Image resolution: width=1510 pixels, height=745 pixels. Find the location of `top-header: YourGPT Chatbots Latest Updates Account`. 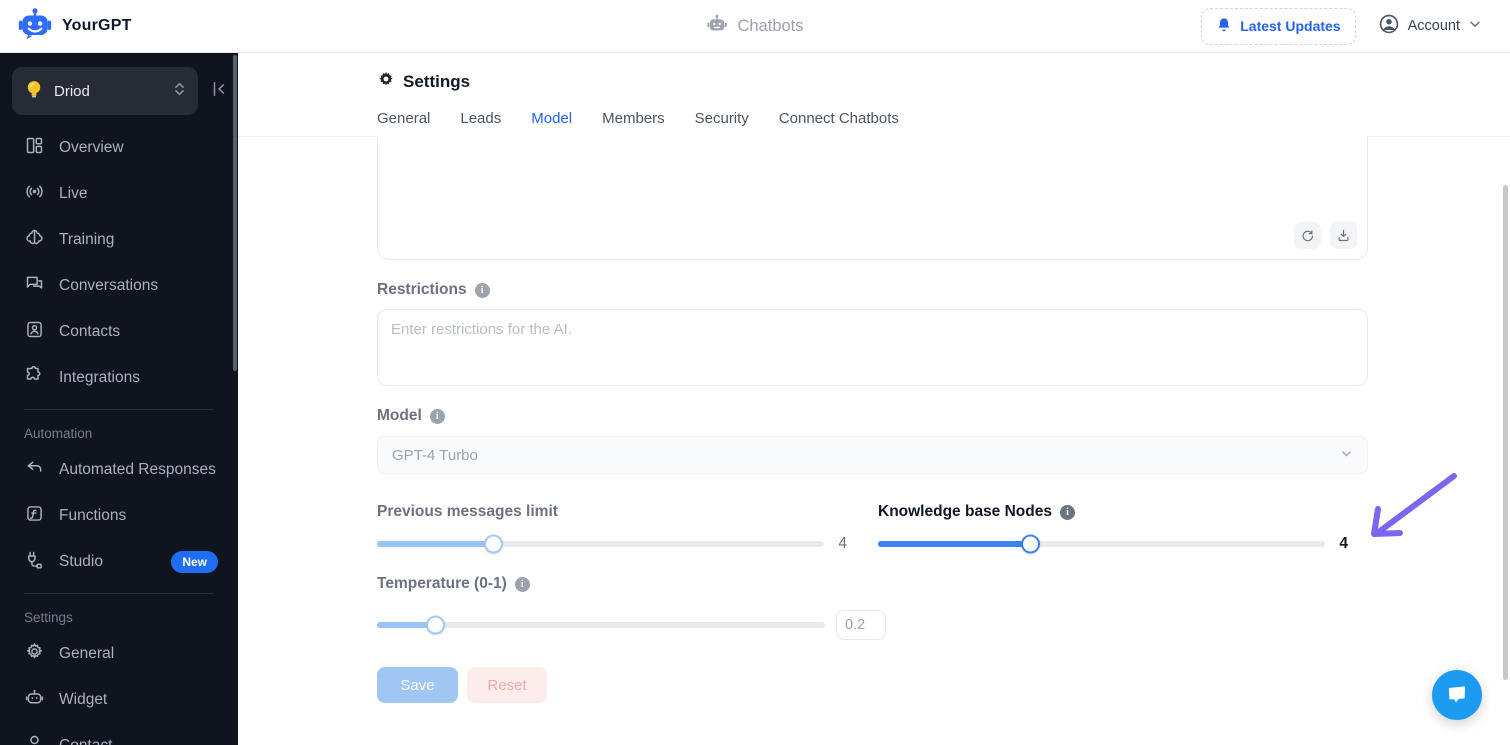

top-header: YourGPT Chatbots Latest Updates Account is located at coordinates (755, 26).